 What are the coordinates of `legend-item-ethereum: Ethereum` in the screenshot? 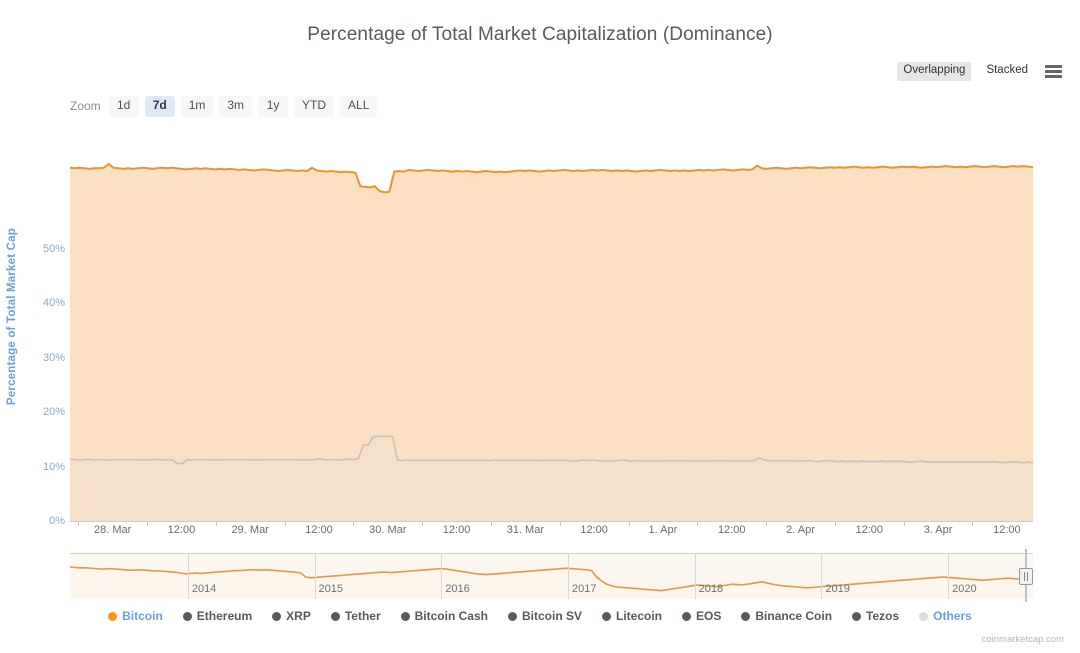 It's located at (217, 616).